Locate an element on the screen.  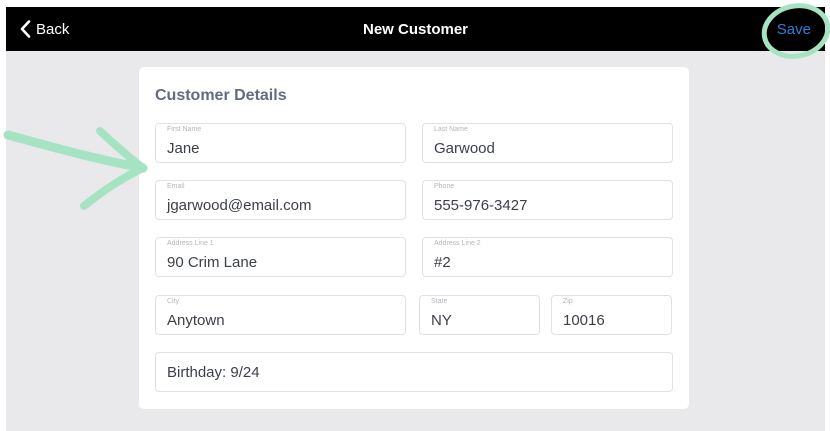
notes-field: Birthday: 9/24 is located at coordinates (414, 372).